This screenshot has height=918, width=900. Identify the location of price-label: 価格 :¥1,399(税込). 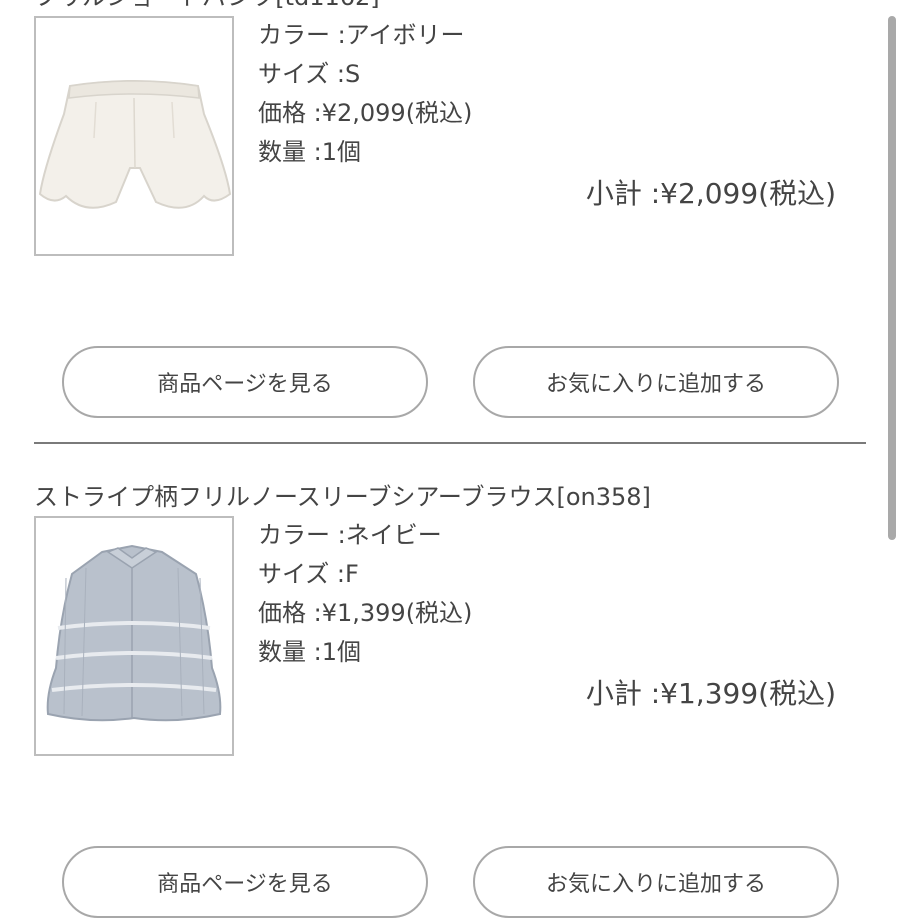
(365, 613).